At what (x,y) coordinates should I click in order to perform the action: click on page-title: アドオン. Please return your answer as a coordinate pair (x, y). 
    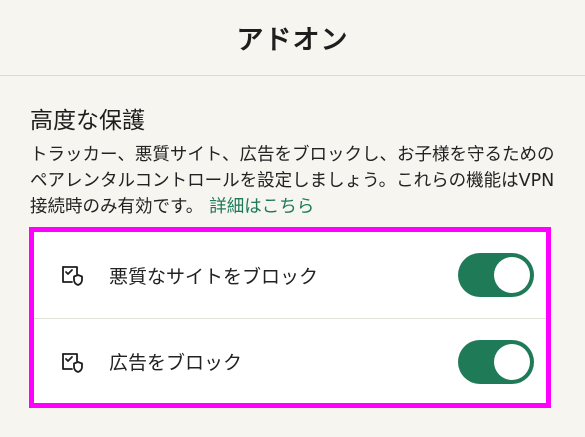
    Looking at the image, I should click on (292, 40).